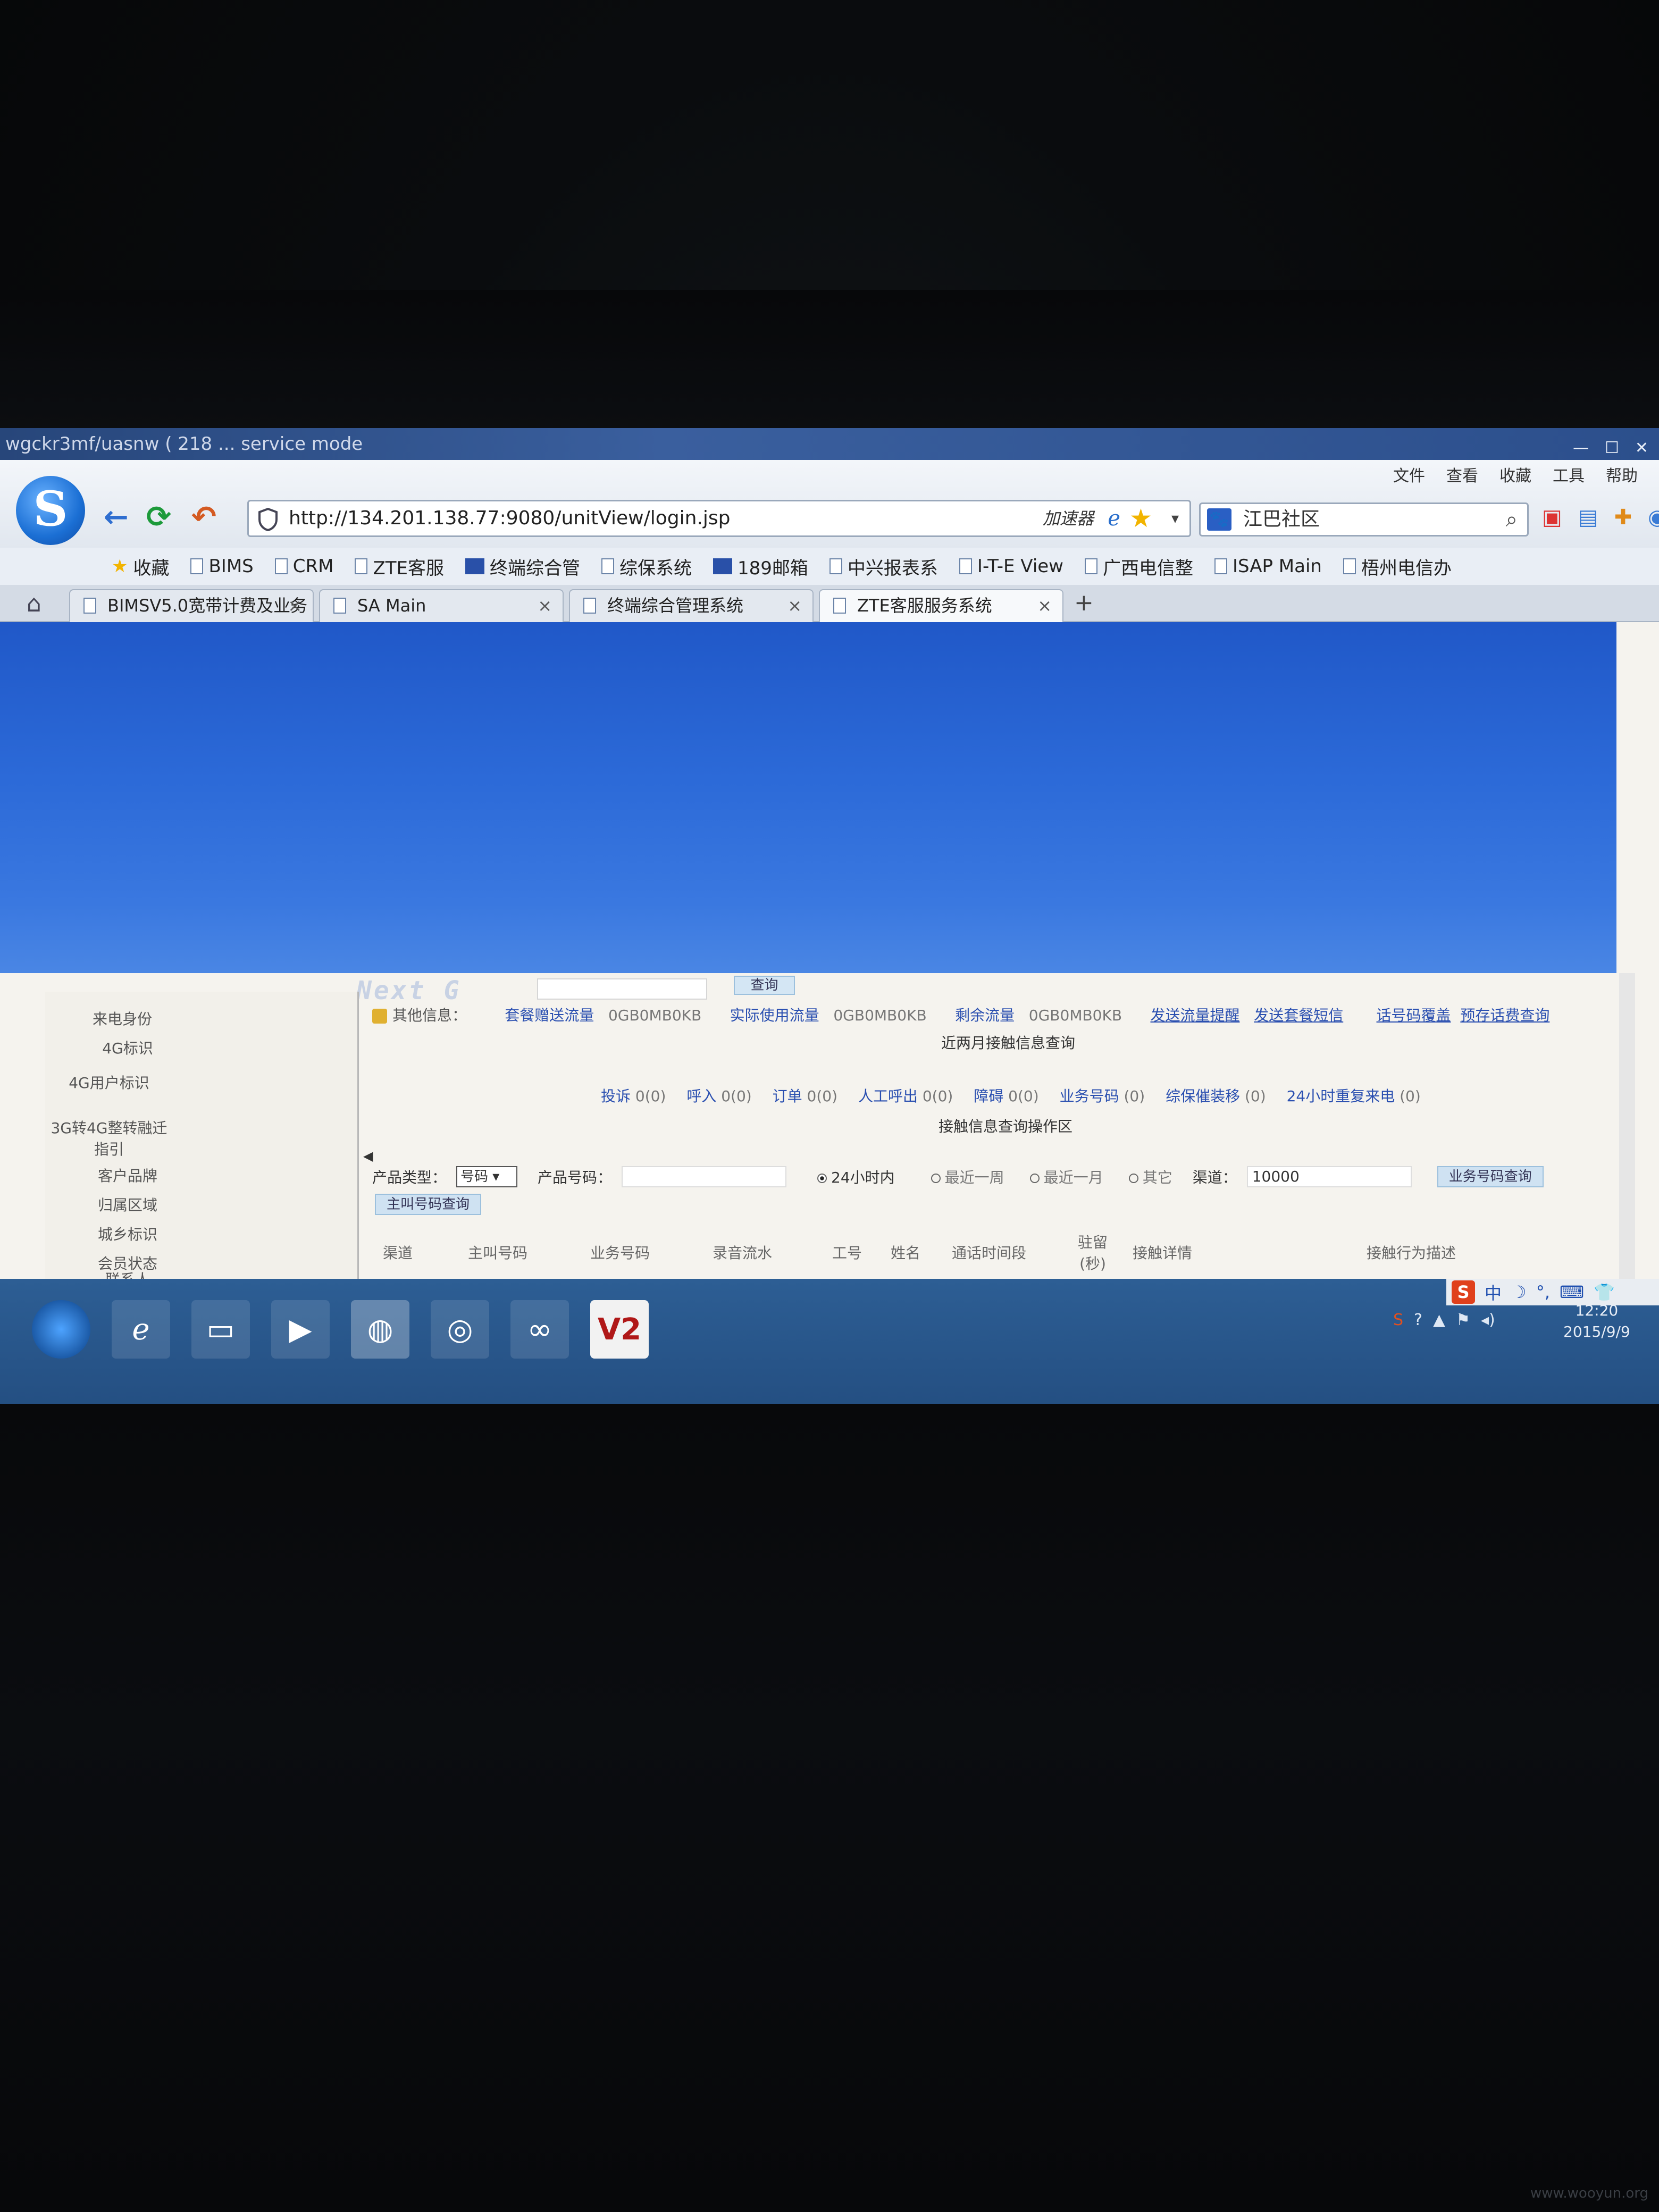  Describe the element at coordinates (1463, 1320) in the screenshot. I see `tray-flag-icon: ⚑` at that location.